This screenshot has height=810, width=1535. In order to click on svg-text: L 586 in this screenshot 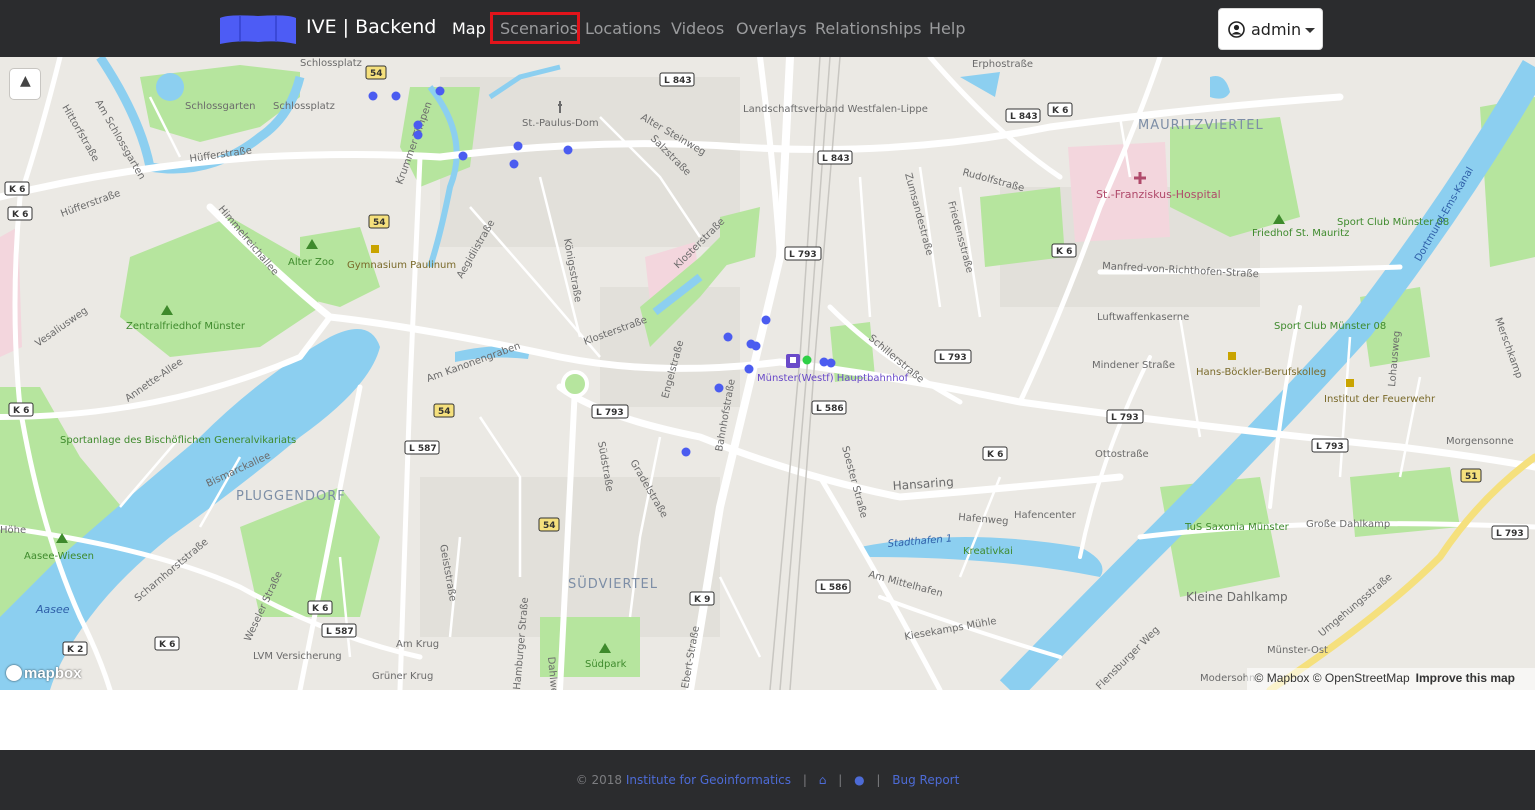, I will do `click(834, 588)`.